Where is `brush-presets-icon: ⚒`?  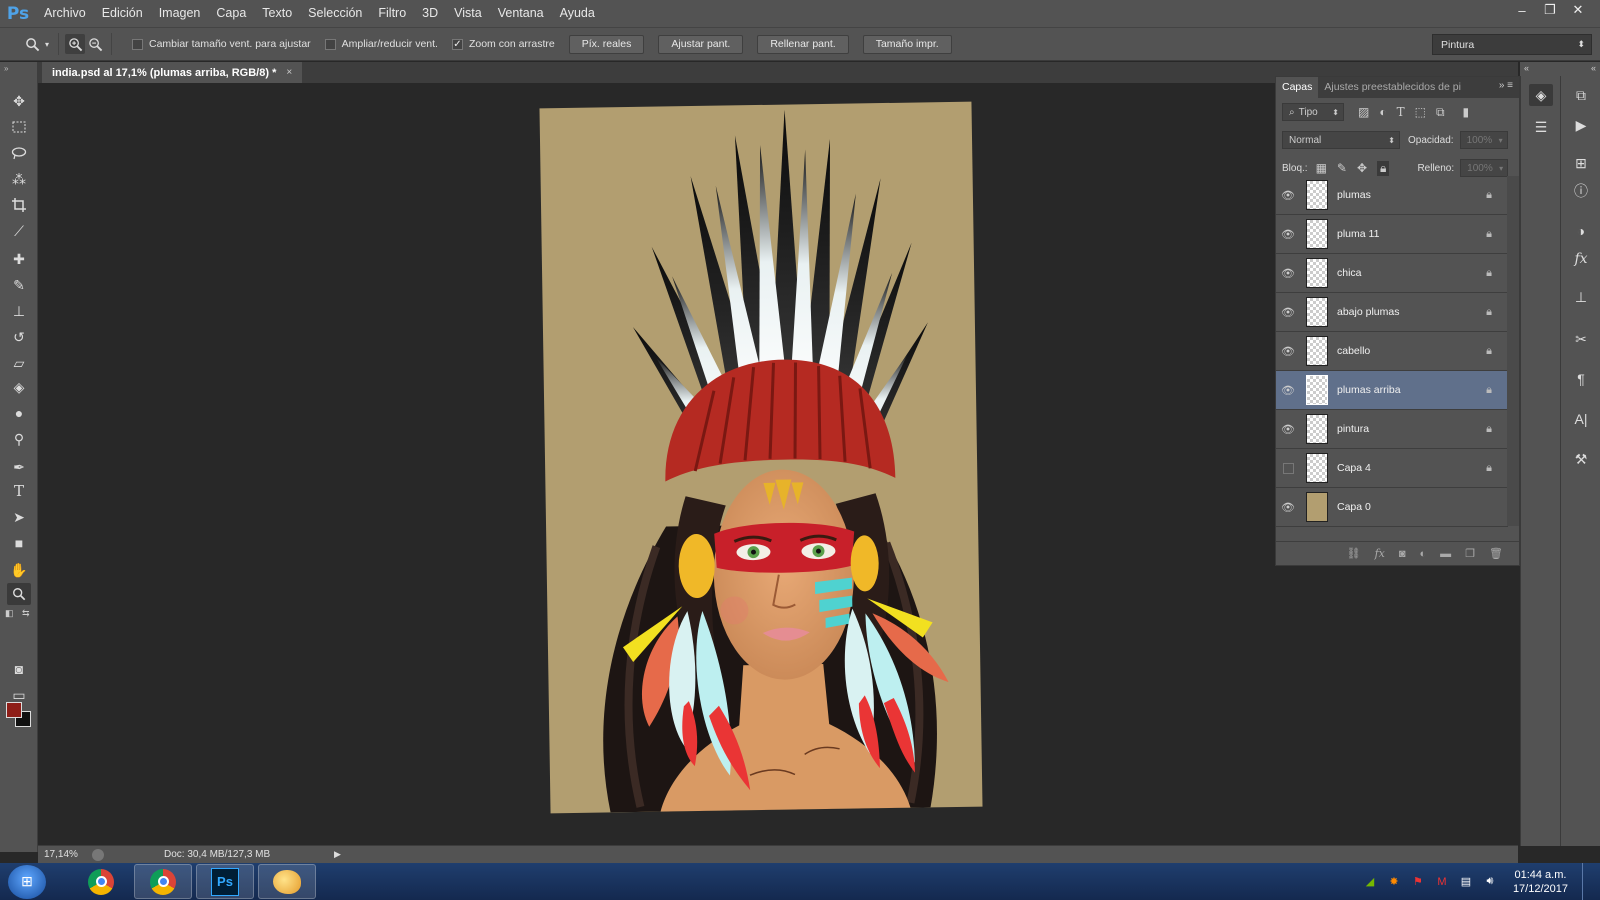 brush-presets-icon: ⚒ is located at coordinates (1581, 459).